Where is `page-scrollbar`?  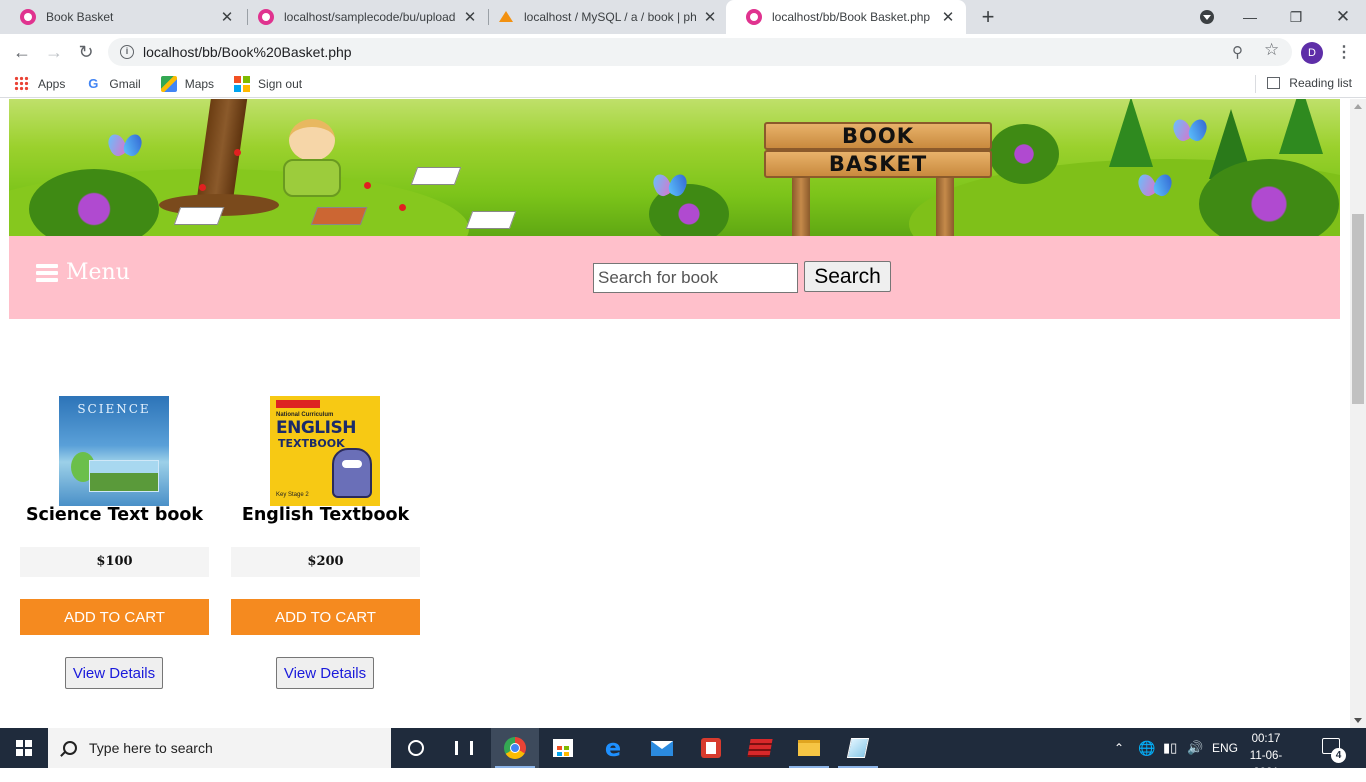 page-scrollbar is located at coordinates (1358, 413).